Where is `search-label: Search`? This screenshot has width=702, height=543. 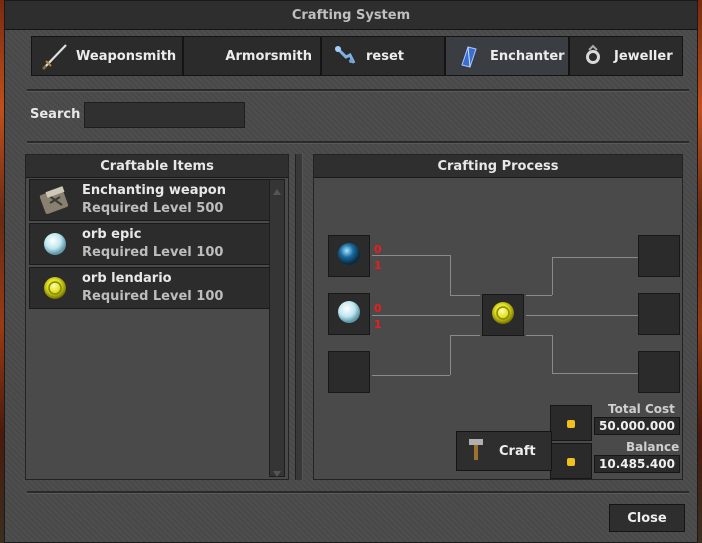
search-label: Search is located at coordinates (55, 114).